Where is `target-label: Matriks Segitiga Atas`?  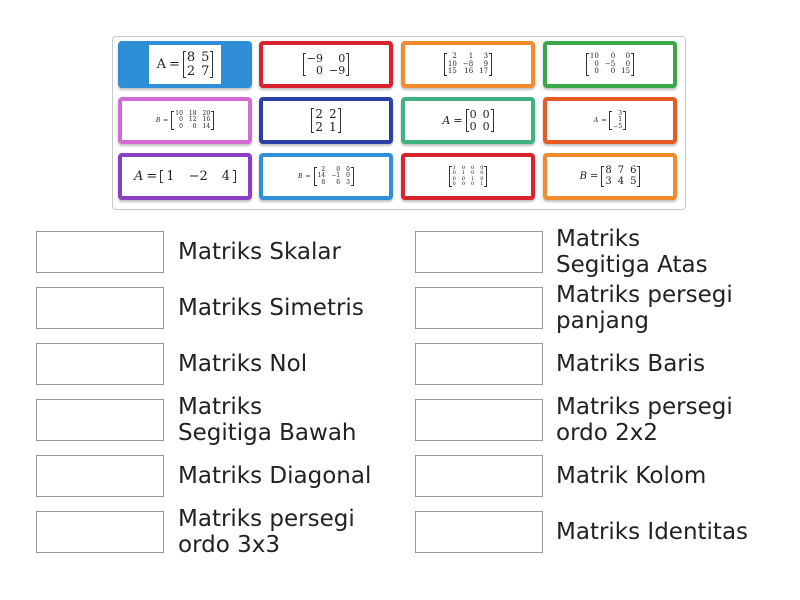 target-label: Matriks Segitiga Atas is located at coordinates (632, 252).